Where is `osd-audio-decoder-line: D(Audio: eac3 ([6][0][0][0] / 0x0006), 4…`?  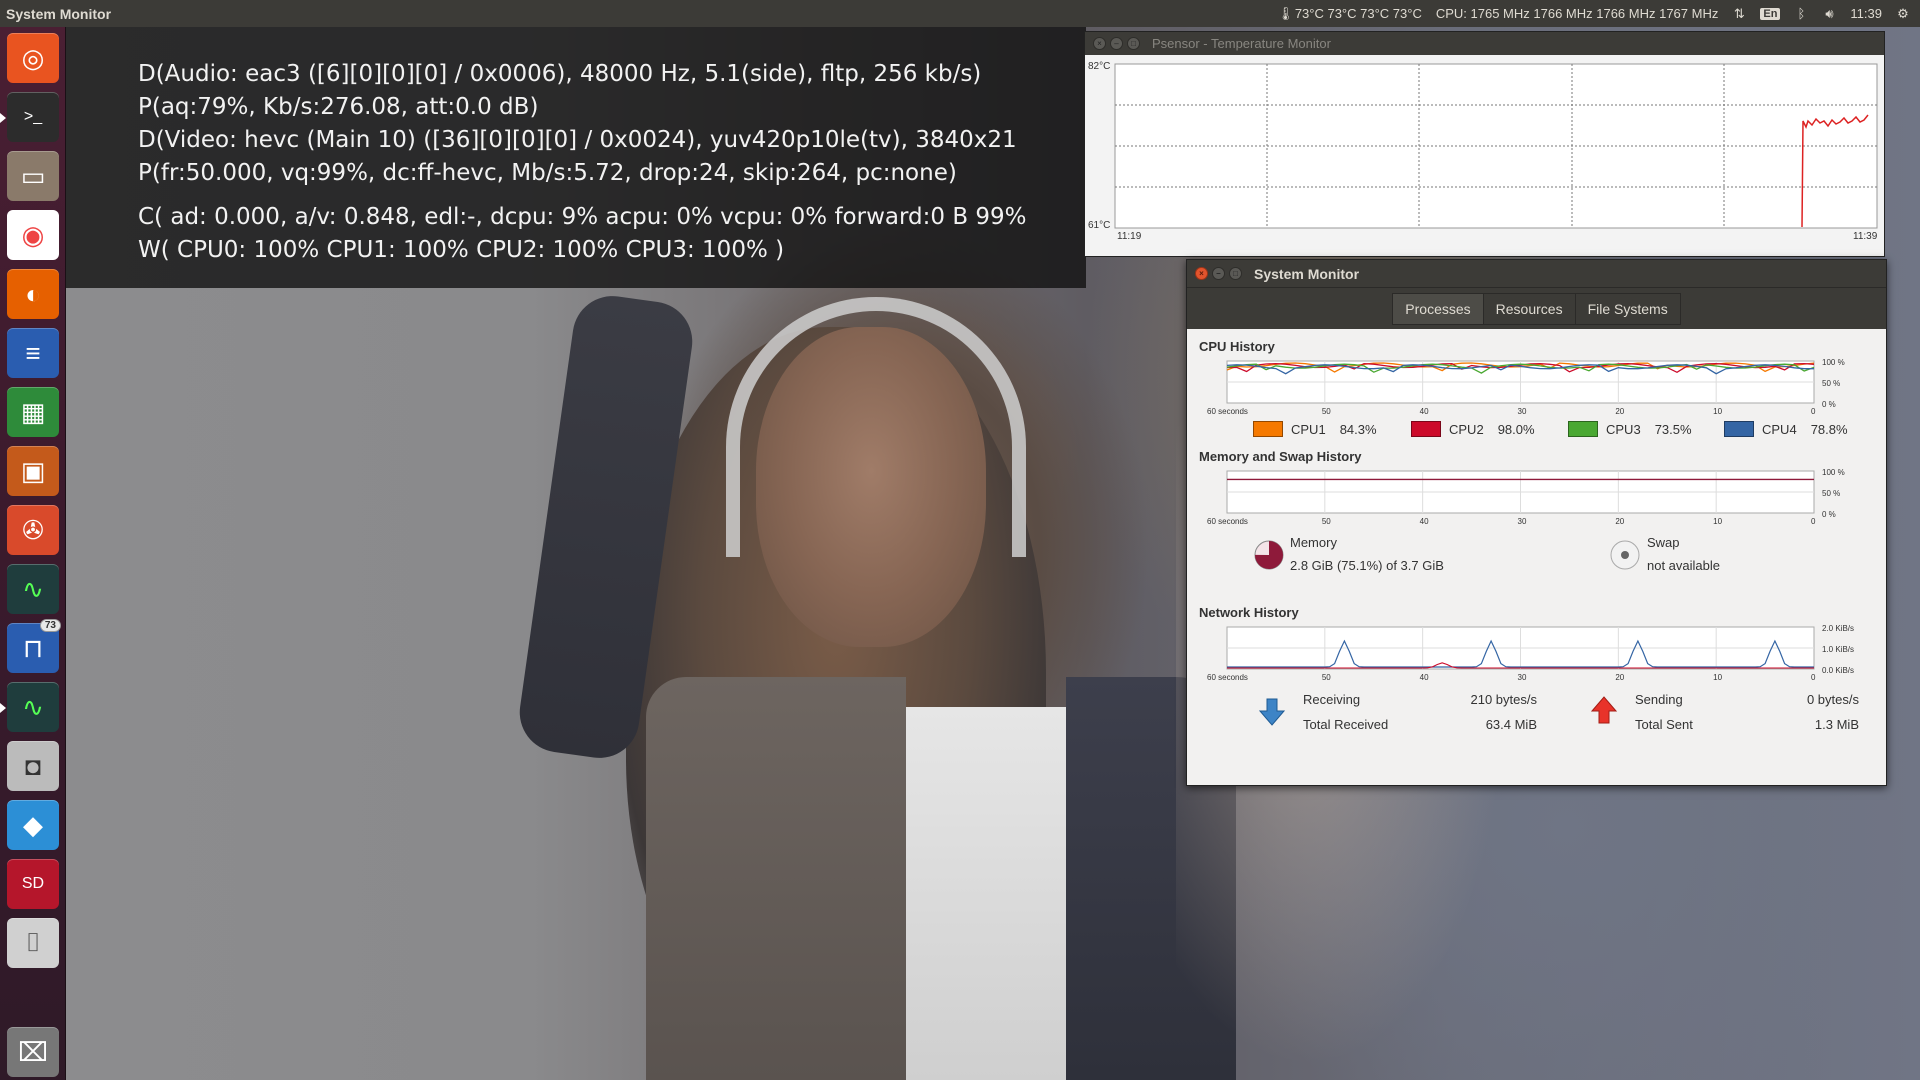 osd-audio-decoder-line: D(Audio: eac3 ([6][0][0][0] / 0x0006), 4… is located at coordinates (560, 74).